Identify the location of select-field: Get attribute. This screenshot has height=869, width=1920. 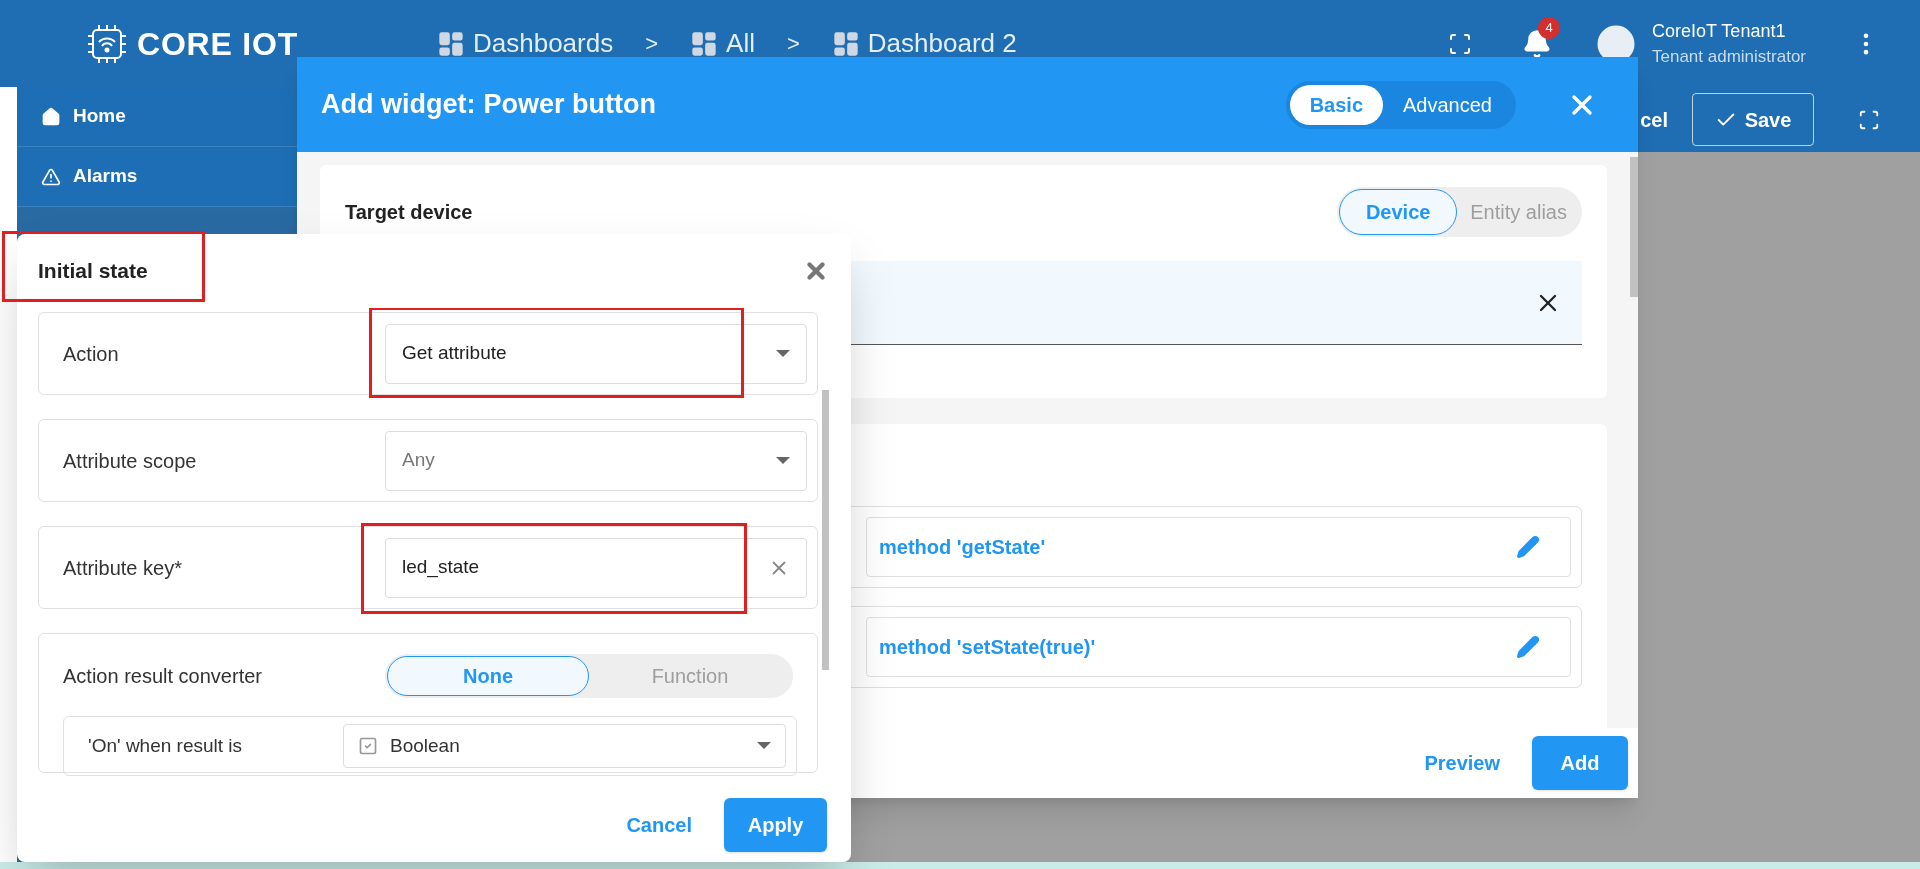
(596, 353).